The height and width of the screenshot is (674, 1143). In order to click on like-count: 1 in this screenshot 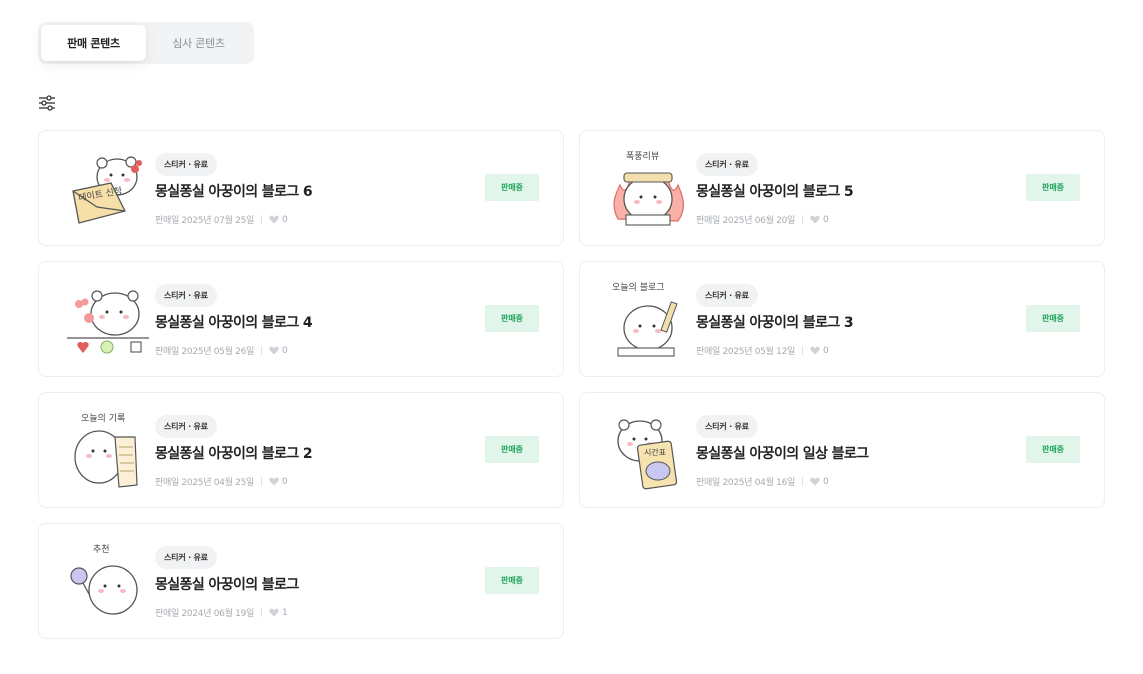, I will do `click(284, 612)`.